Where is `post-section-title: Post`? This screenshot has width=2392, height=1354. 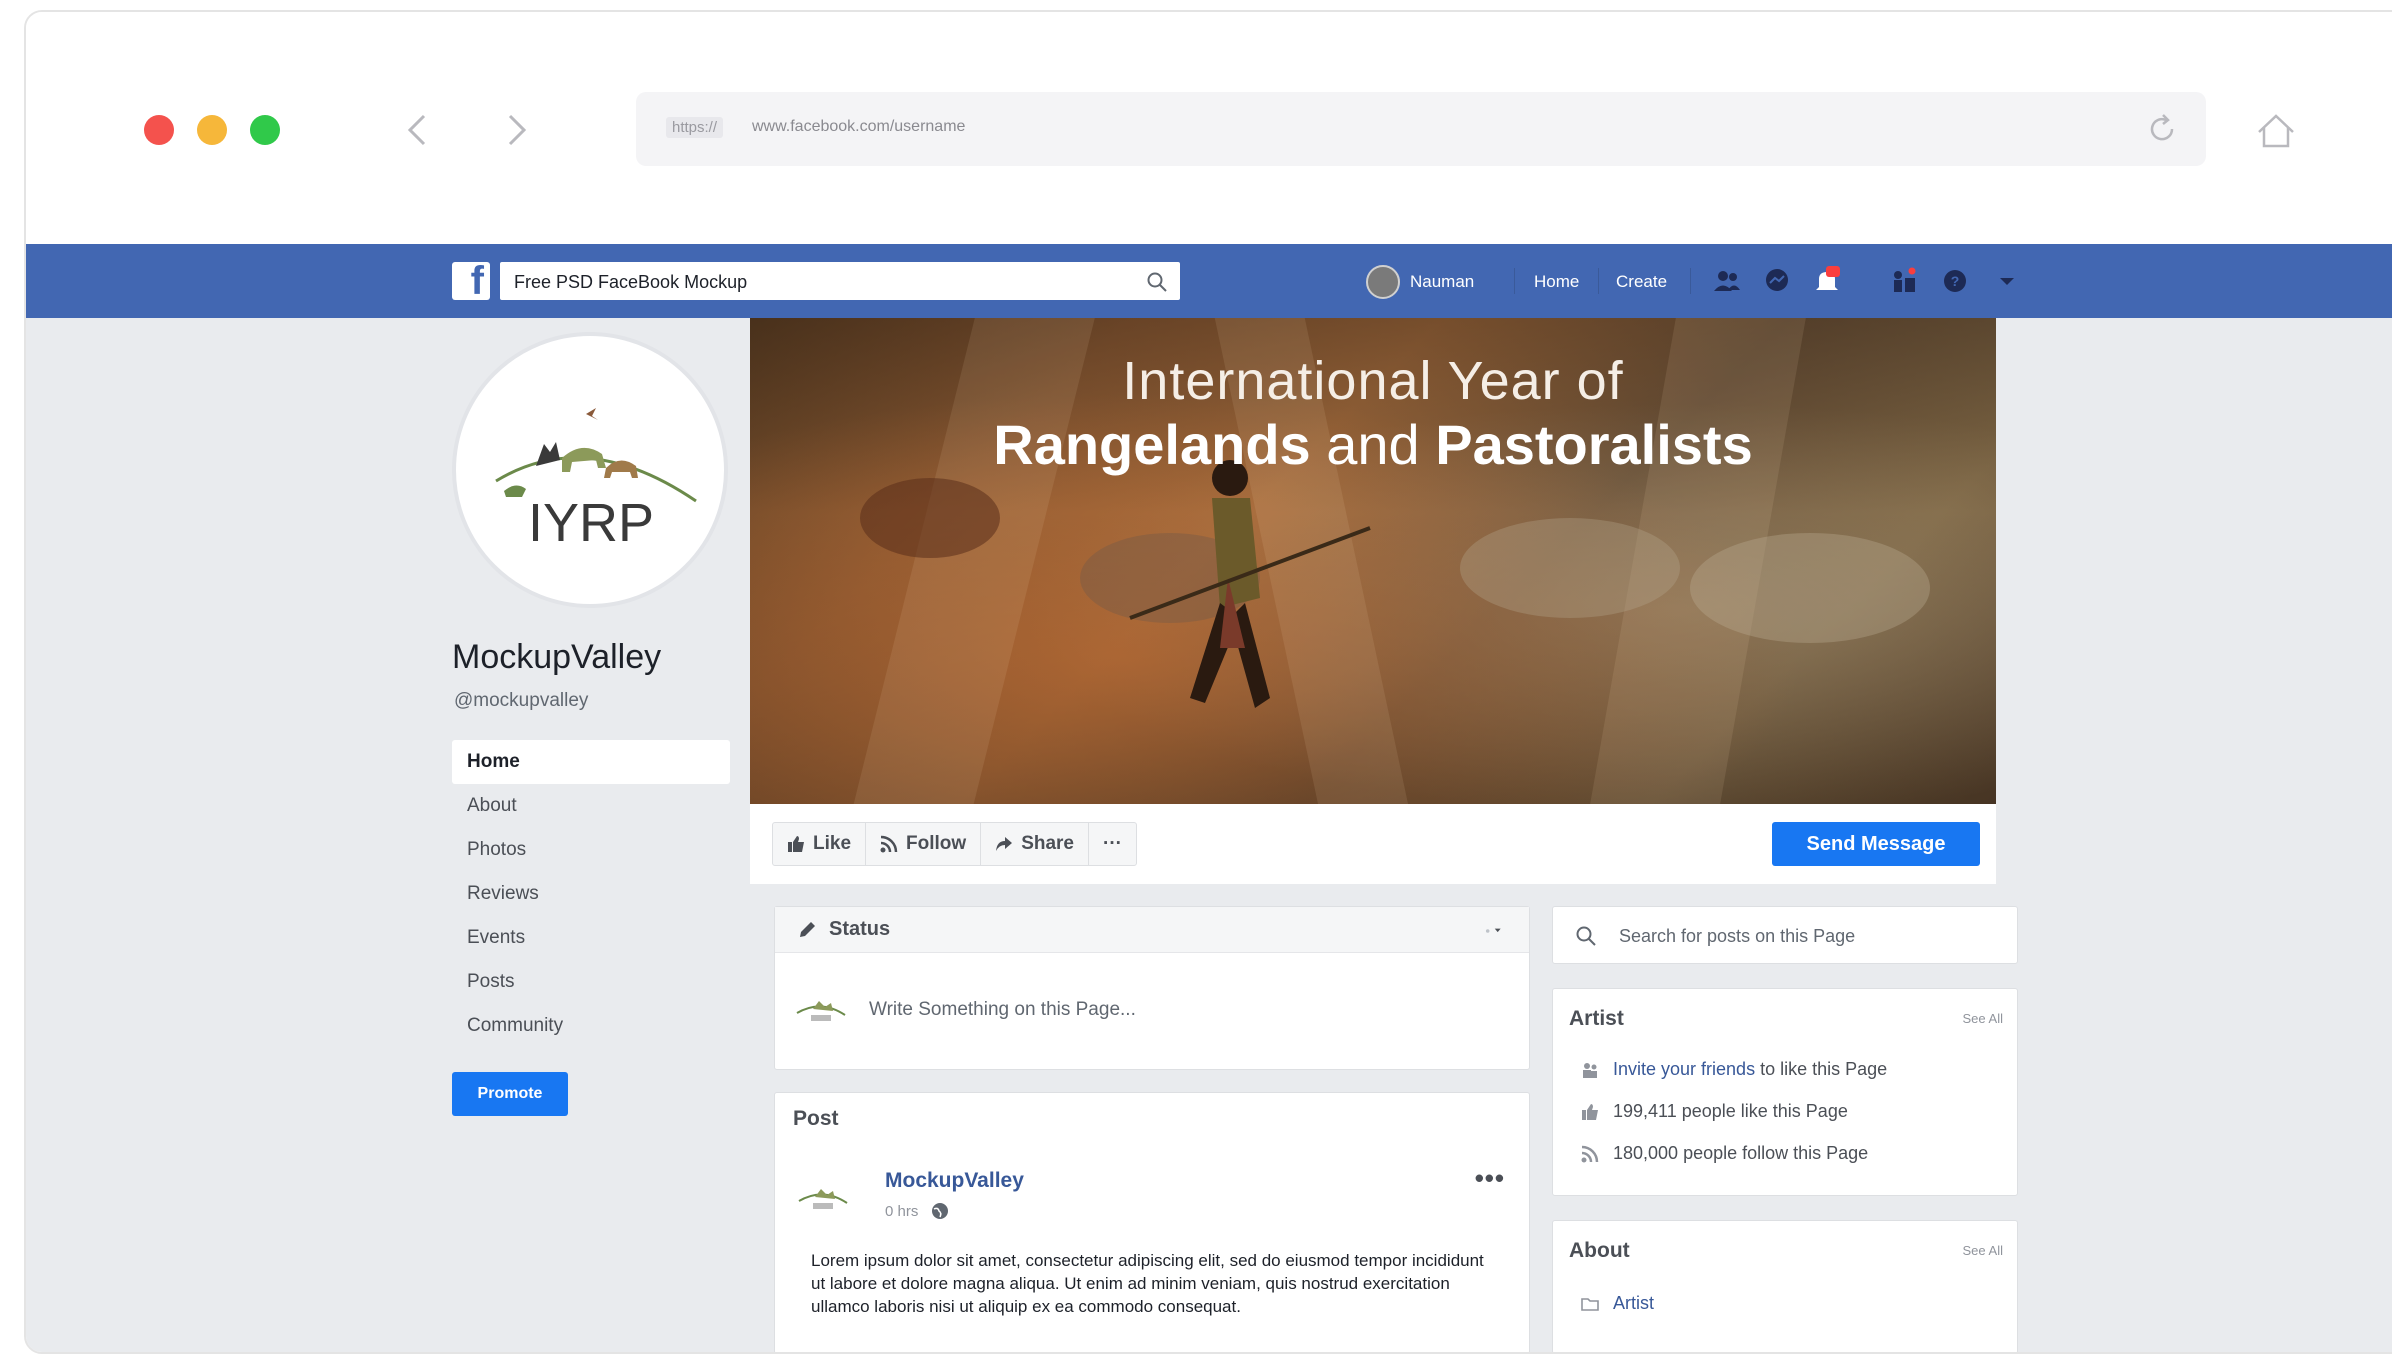 post-section-title: Post is located at coordinates (816, 1118).